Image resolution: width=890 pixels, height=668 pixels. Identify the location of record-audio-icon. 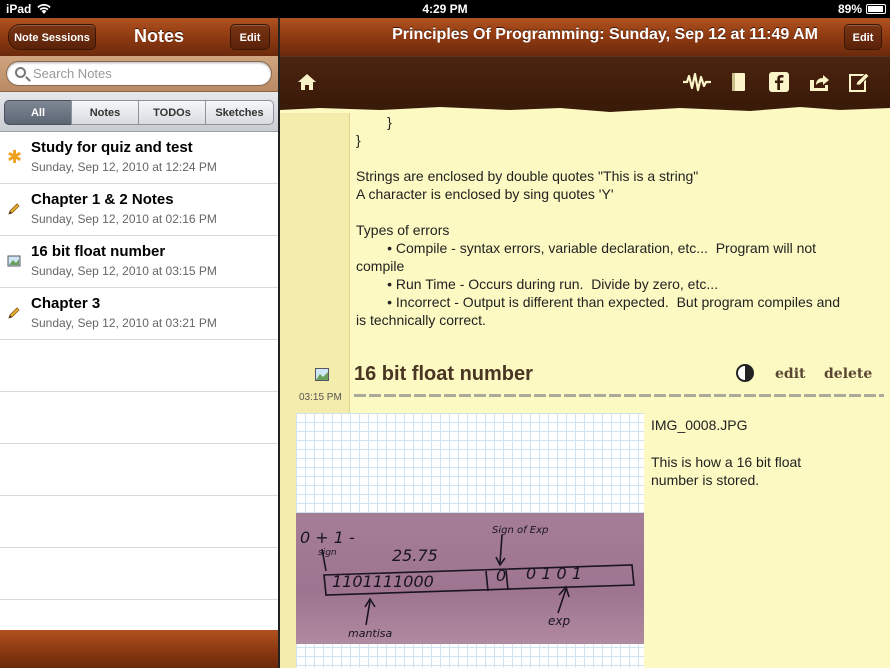
(697, 82).